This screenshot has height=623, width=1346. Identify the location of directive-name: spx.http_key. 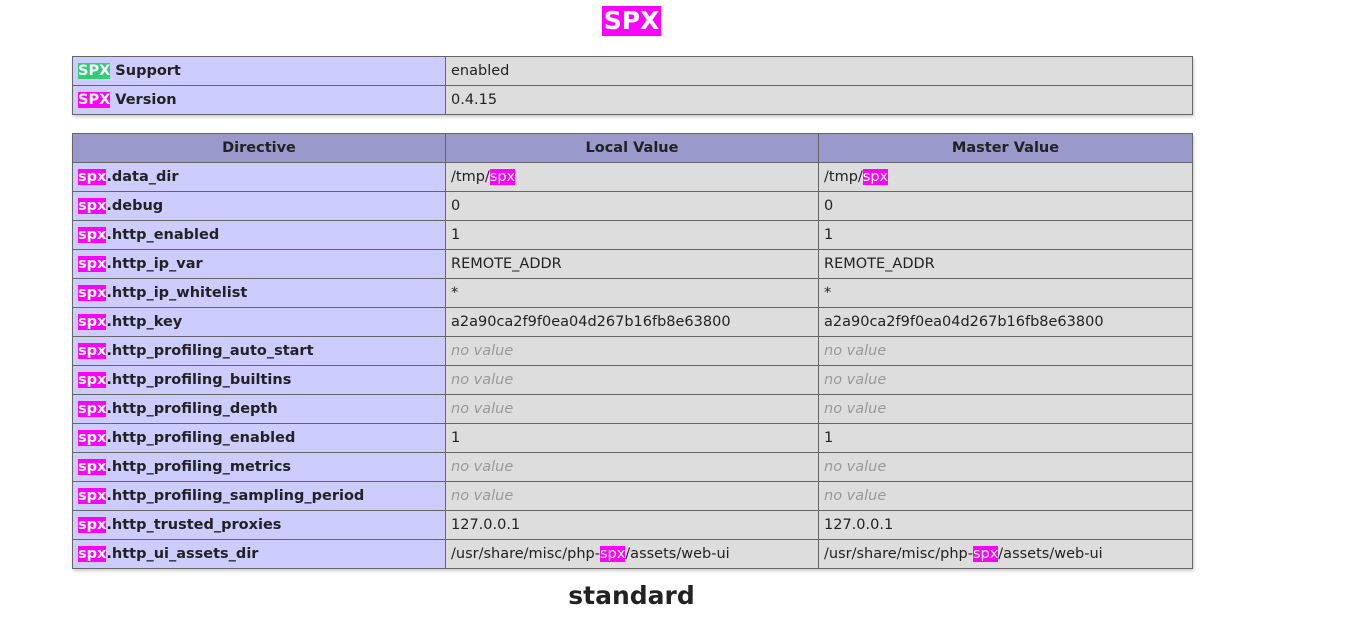
(259, 322).